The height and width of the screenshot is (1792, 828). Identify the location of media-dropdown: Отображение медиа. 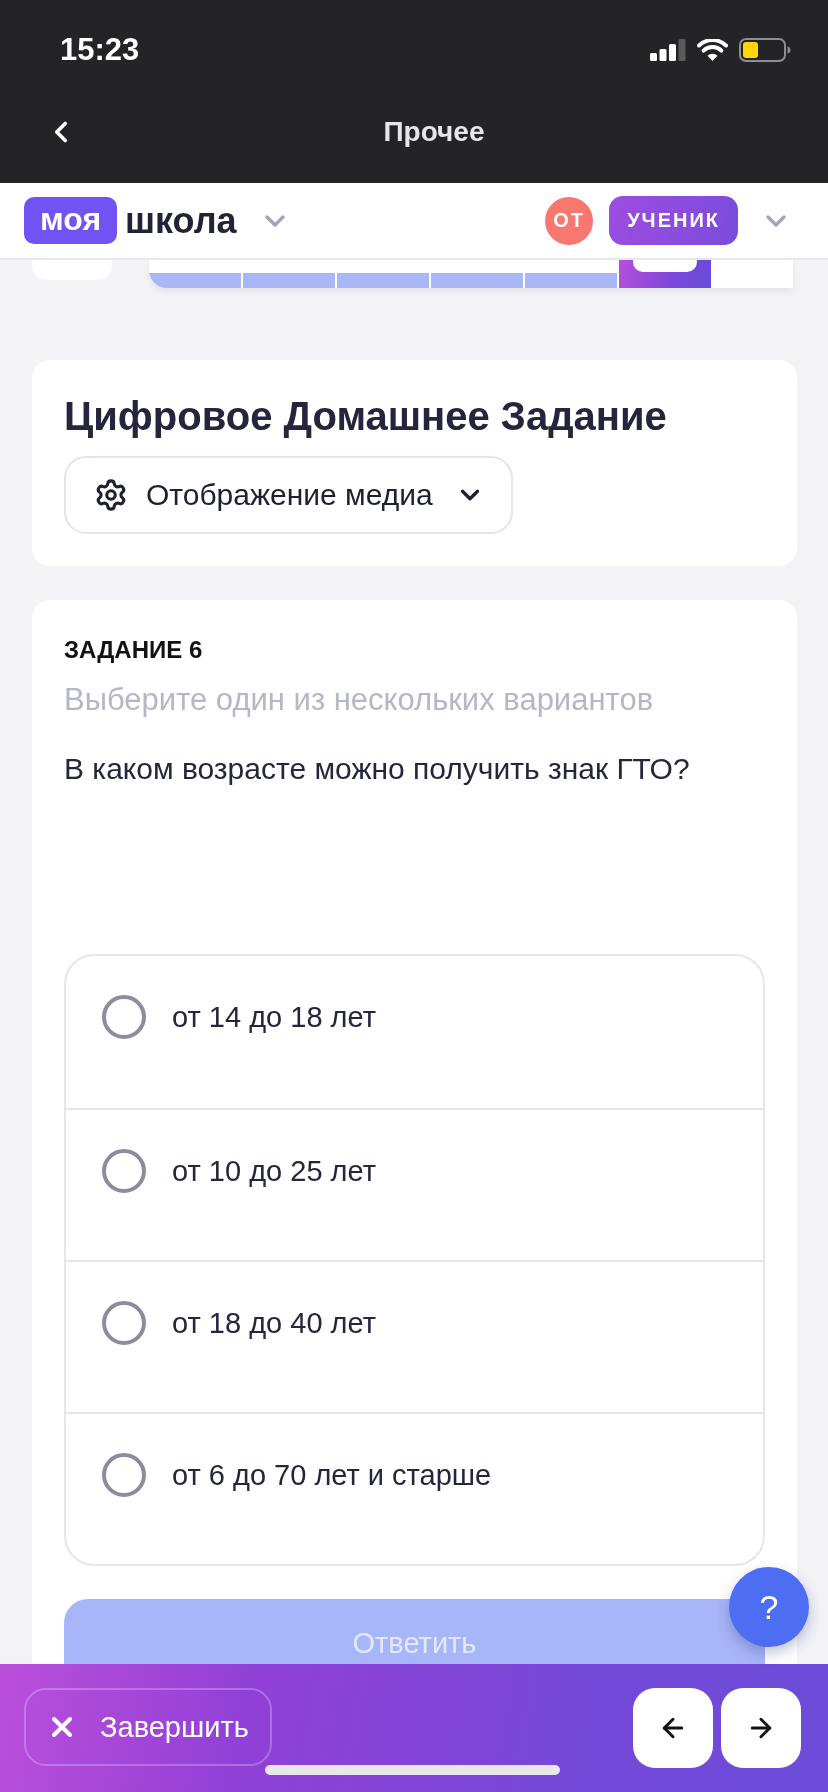
(288, 495).